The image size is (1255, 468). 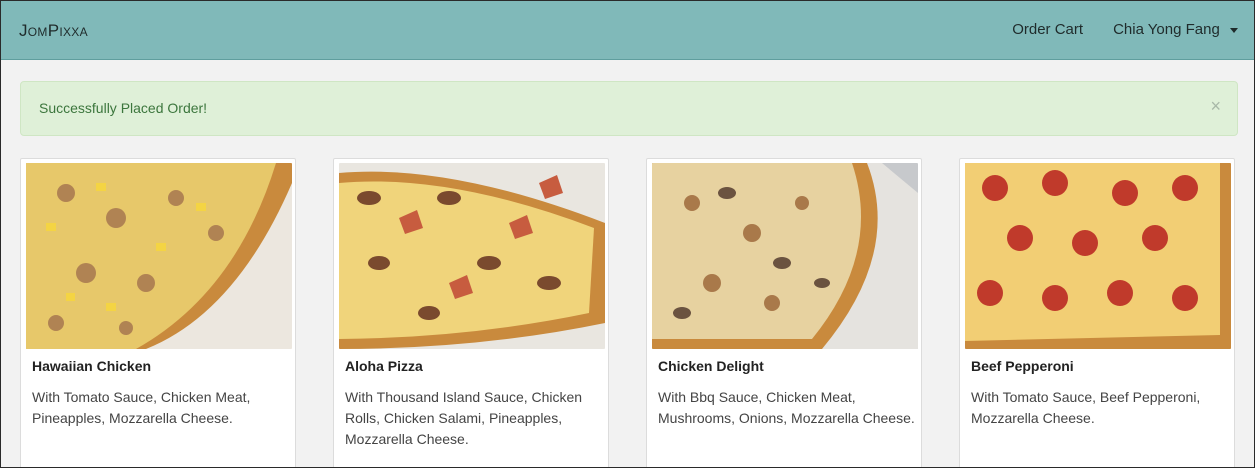 I want to click on user-menu-dropdown: Chia Yong Fang, so click(x=1175, y=29).